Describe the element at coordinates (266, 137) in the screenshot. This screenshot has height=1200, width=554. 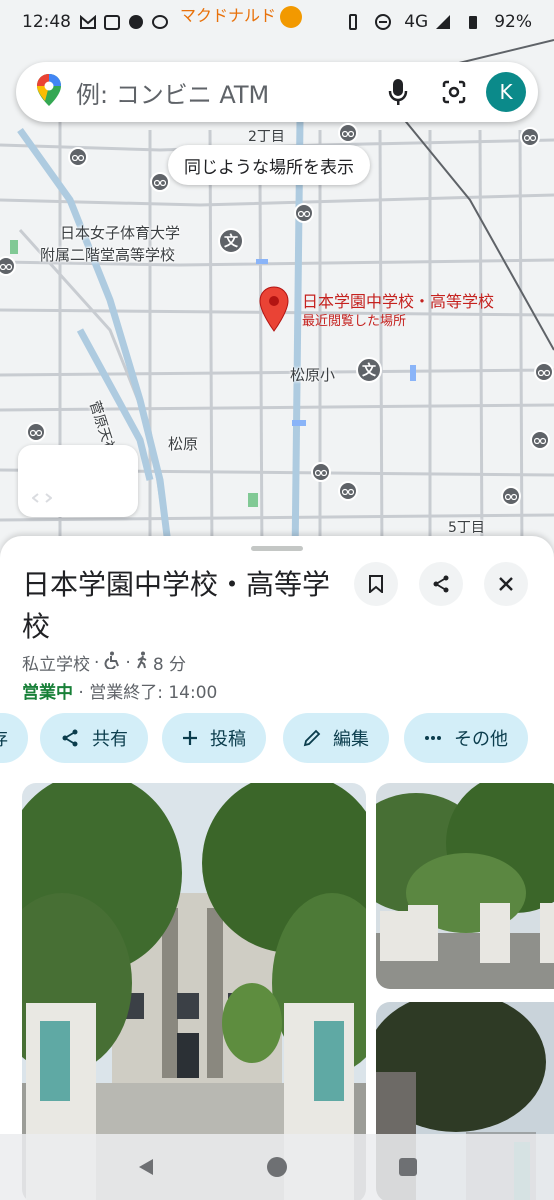
I see `map-label-2chome: 2丁目` at that location.